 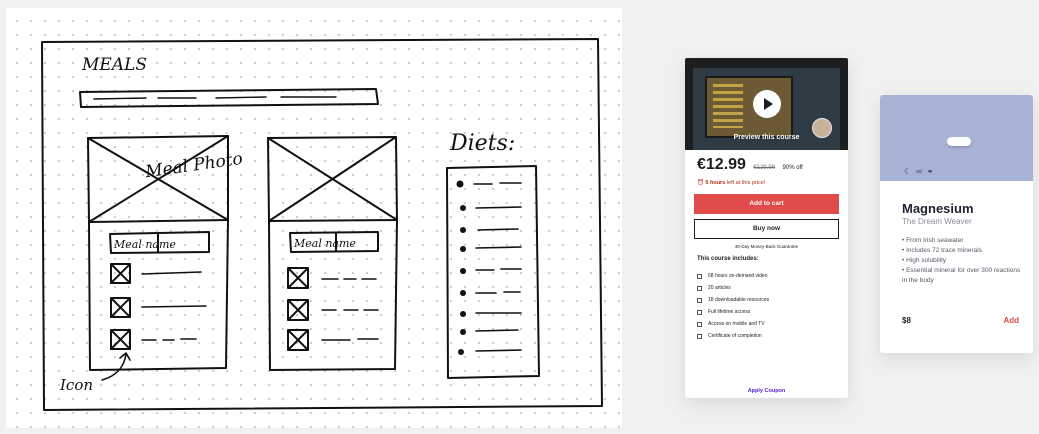 I want to click on product-subtitle: The Dream Weaver, so click(x=937, y=221).